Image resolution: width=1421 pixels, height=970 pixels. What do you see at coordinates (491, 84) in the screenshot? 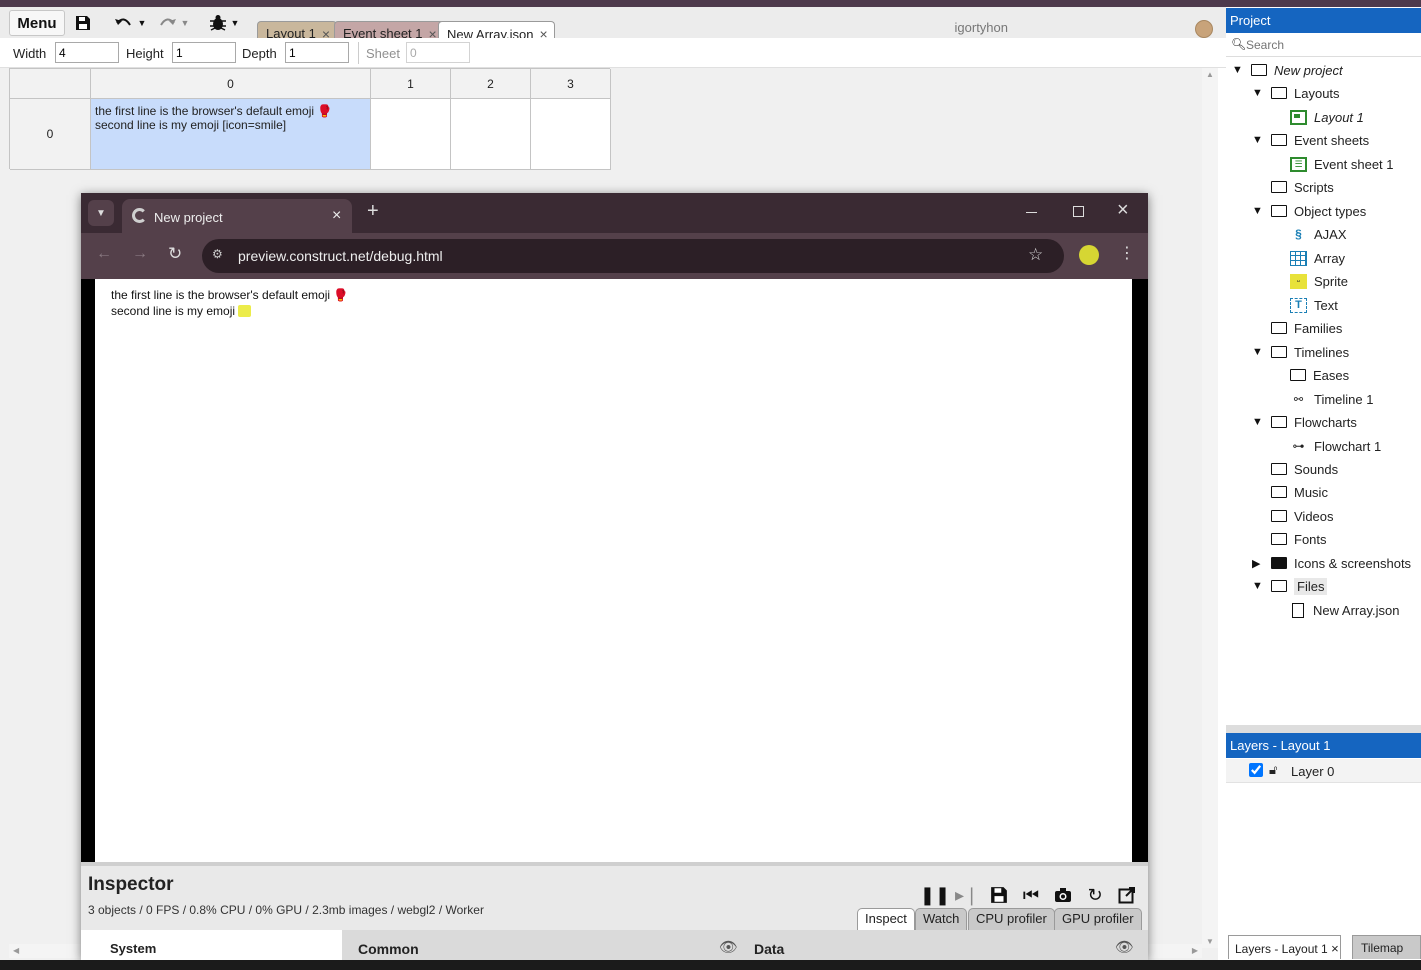
I see `column-header: 2` at bounding box center [491, 84].